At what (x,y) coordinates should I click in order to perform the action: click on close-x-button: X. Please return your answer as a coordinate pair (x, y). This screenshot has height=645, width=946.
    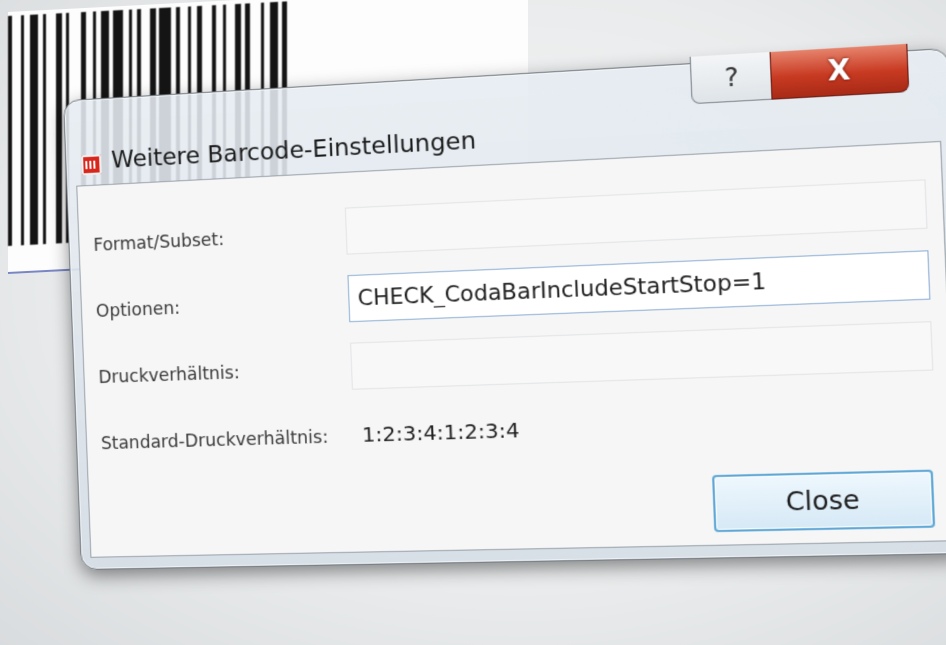
    Looking at the image, I should click on (839, 71).